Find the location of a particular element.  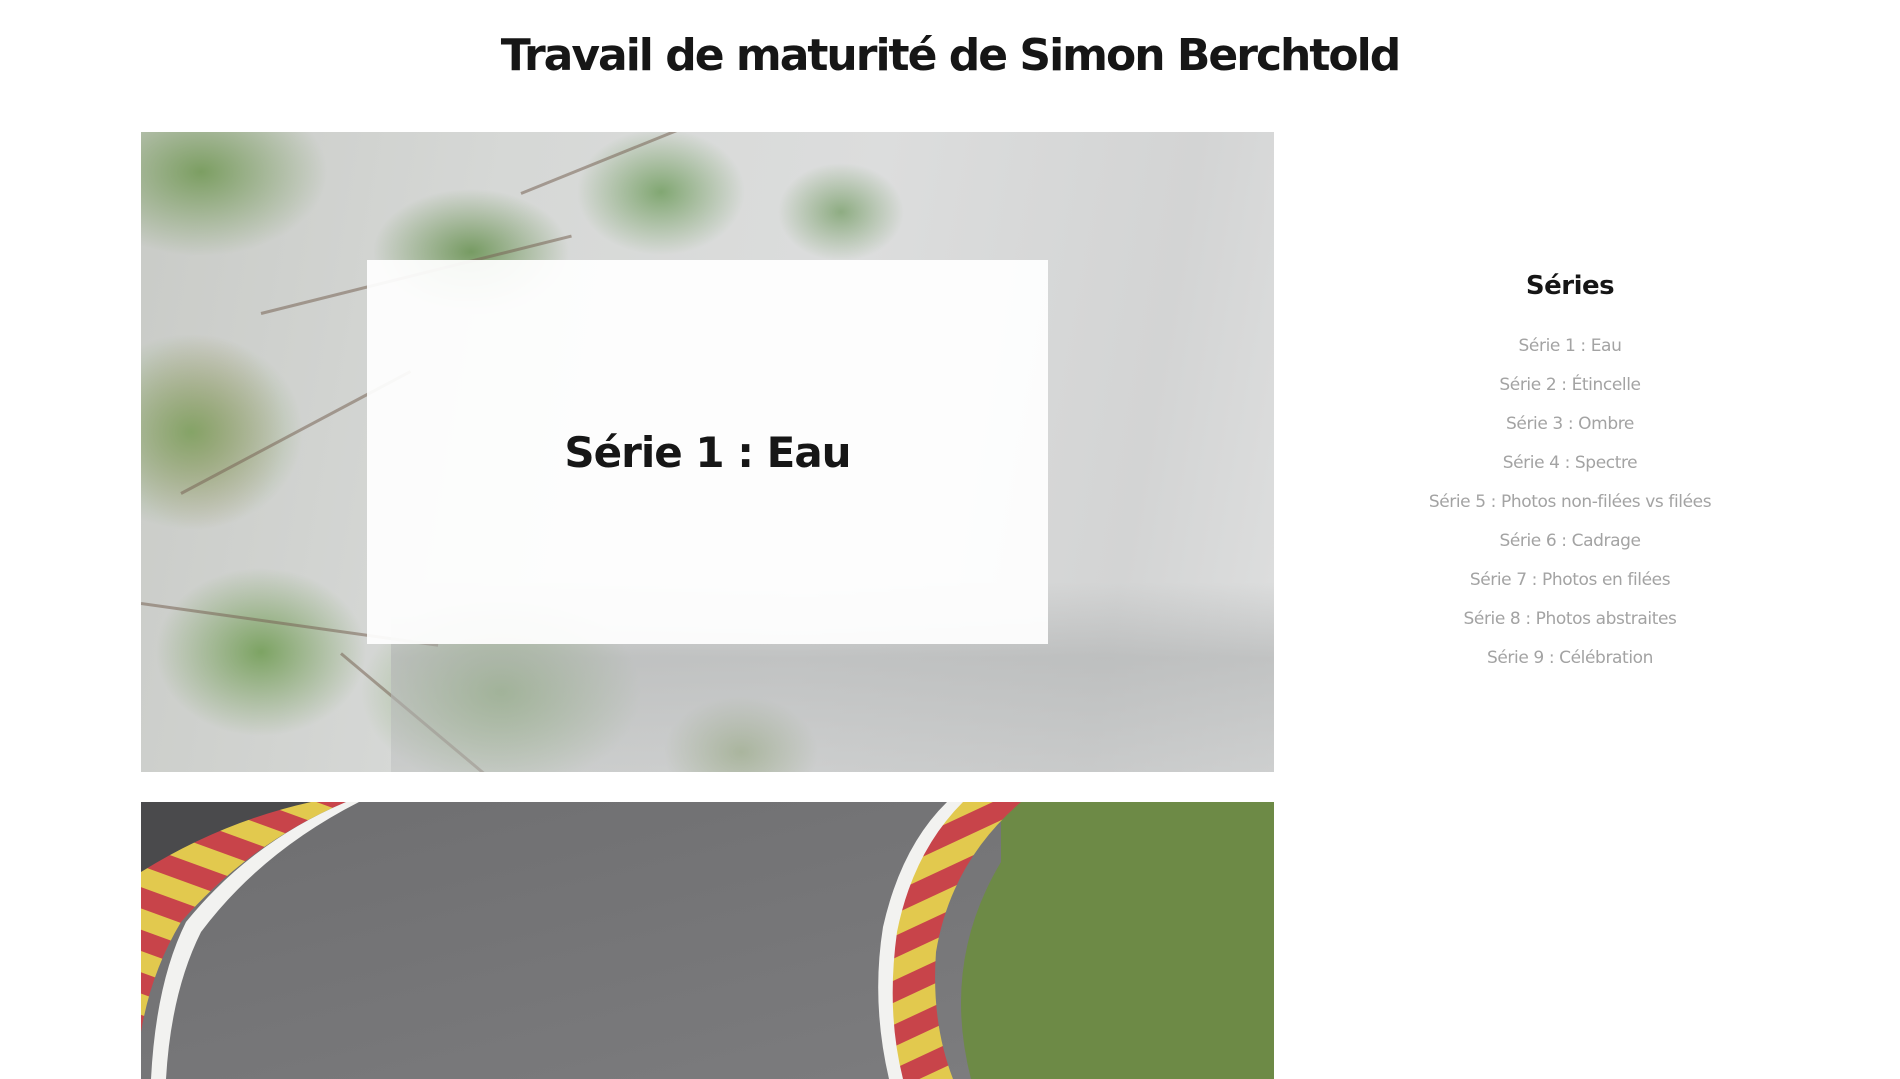

series-link-4: Série 4 : Spectre is located at coordinates (1570, 463).